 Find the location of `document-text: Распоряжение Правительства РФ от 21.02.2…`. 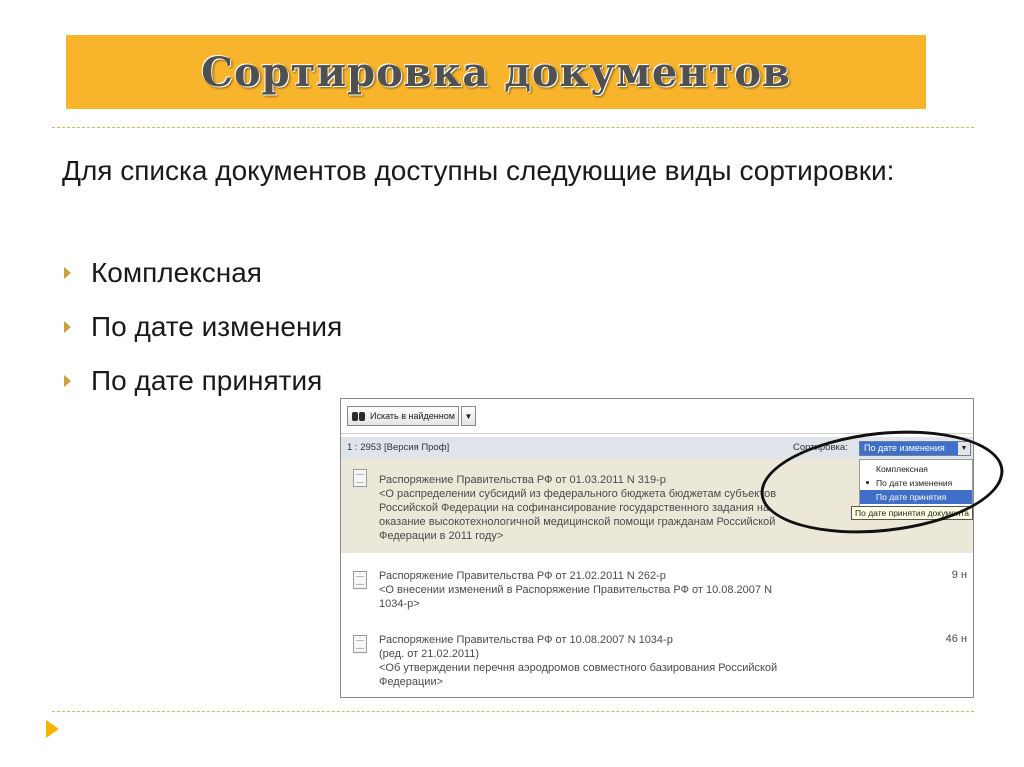

document-text: Распоряжение Правительства РФ от 21.02.2… is located at coordinates (575, 590).